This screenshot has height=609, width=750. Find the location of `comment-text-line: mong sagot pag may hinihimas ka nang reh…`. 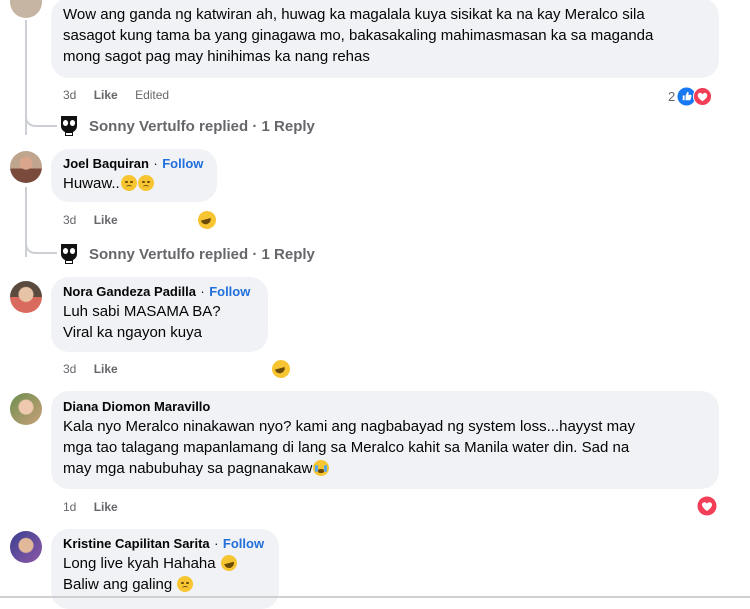

comment-text-line: mong sagot pag may hinihimas ka nang reh… is located at coordinates (216, 56).